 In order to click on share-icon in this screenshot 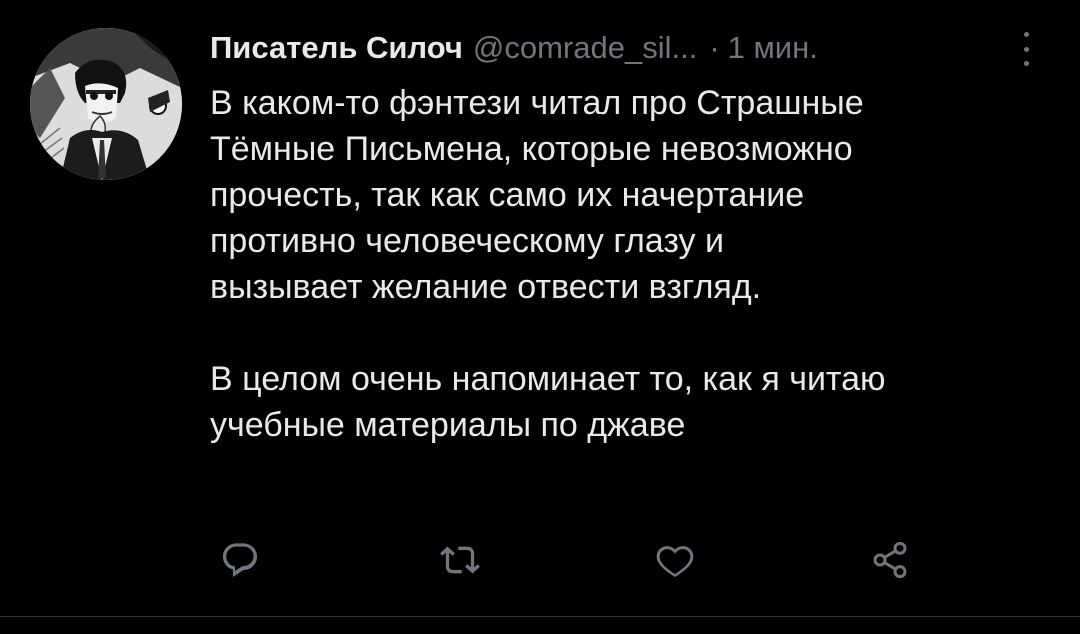, I will do `click(890, 560)`.